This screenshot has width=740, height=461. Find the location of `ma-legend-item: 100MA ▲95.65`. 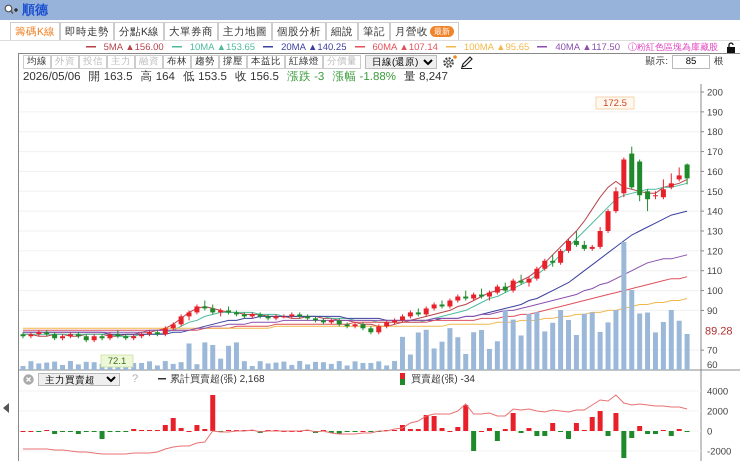

ma-legend-item: 100MA ▲95.65 is located at coordinates (497, 47).